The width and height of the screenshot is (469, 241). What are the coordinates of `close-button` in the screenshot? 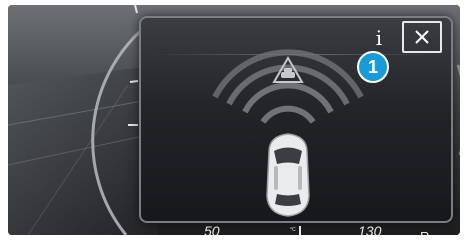 It's located at (422, 37).